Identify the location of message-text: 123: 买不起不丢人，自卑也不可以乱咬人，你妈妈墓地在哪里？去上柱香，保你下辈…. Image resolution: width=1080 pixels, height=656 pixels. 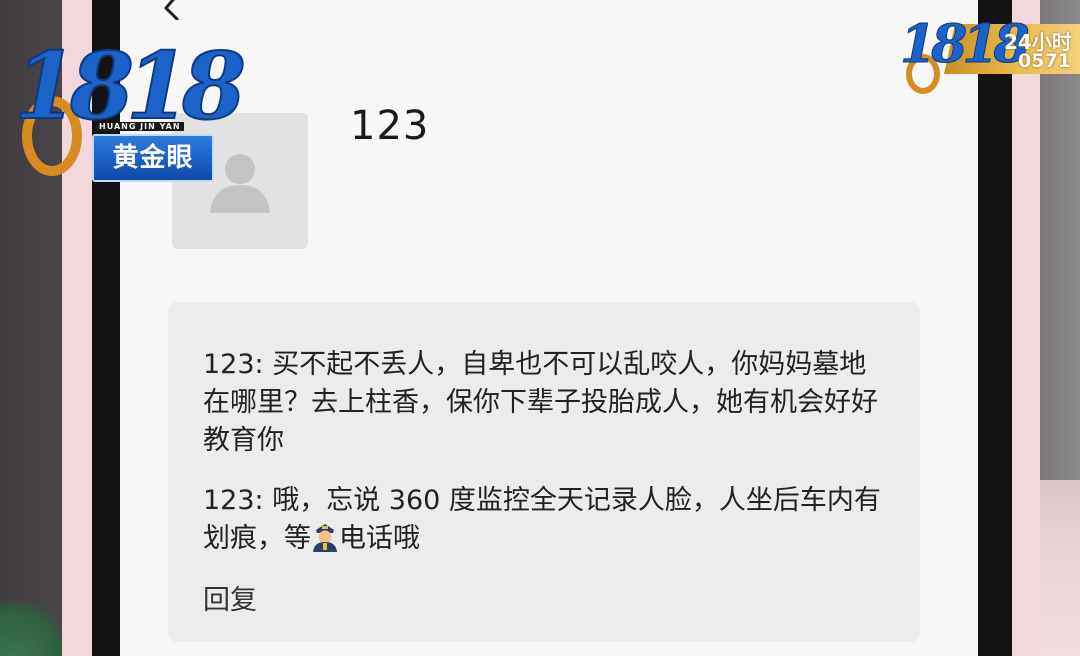
(540, 402).